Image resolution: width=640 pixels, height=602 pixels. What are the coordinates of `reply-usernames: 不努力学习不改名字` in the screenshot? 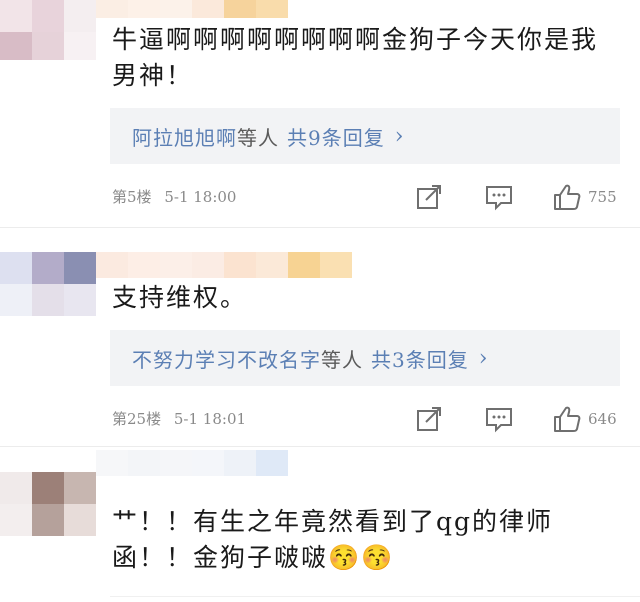 It's located at (226, 358).